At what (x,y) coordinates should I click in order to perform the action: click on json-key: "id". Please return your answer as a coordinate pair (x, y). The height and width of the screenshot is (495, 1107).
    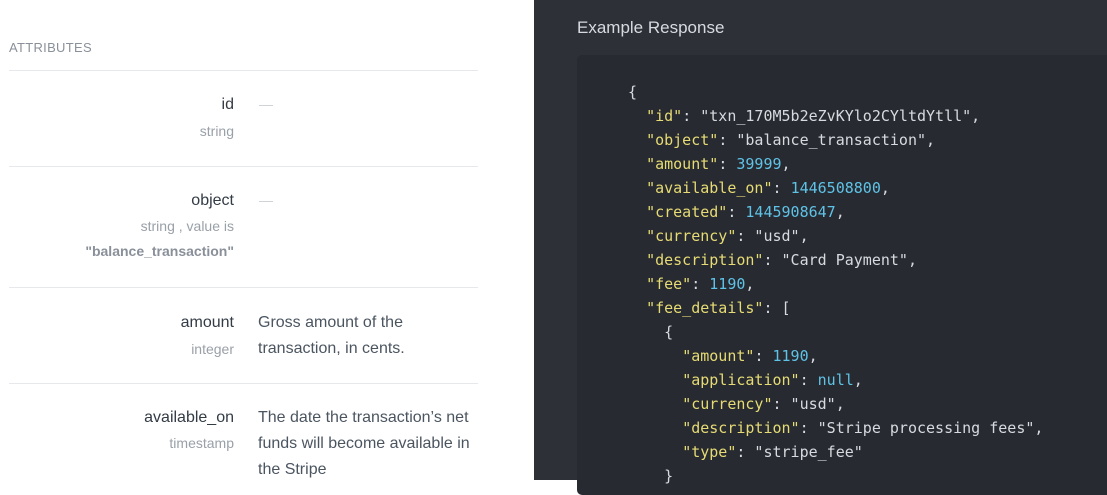
    Looking at the image, I should click on (664, 116).